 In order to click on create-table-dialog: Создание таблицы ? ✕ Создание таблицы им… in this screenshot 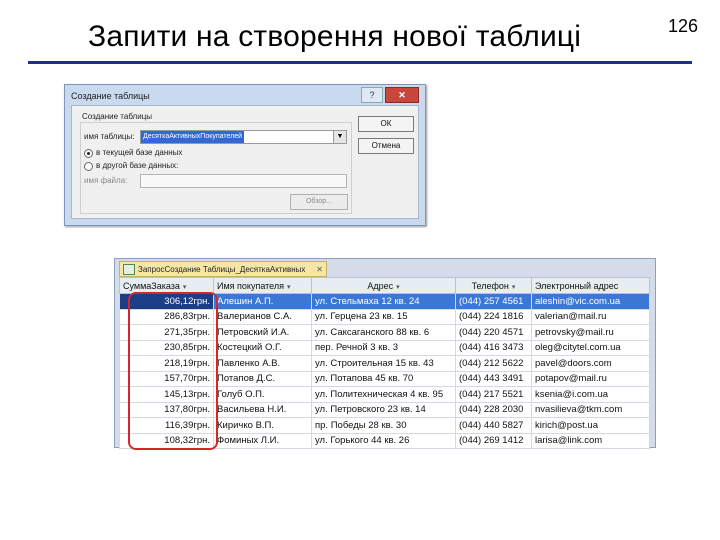, I will do `click(245, 155)`.